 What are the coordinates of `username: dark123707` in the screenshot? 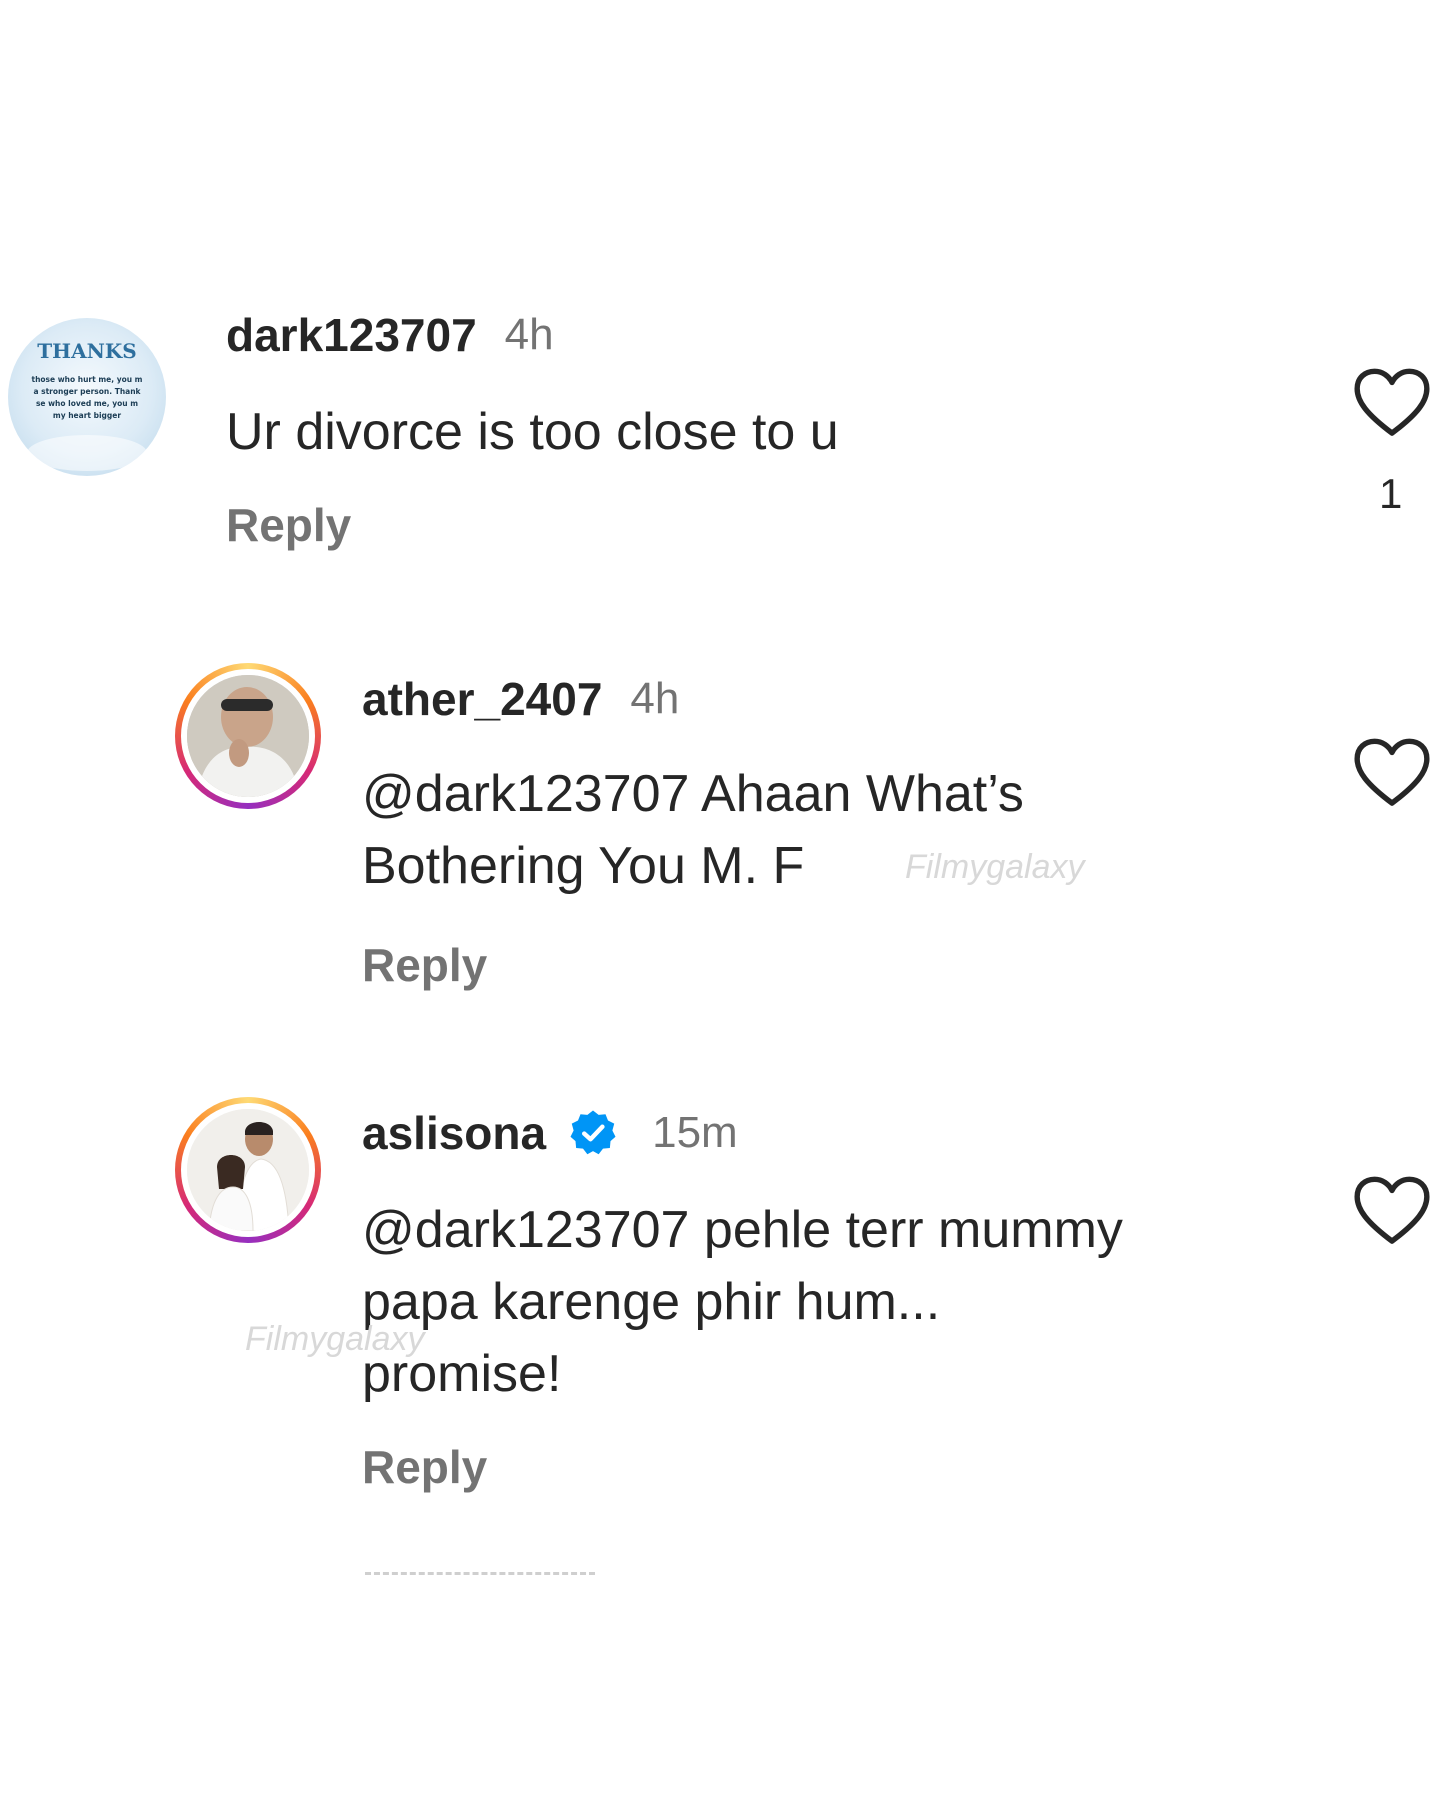 It's located at (351, 335).